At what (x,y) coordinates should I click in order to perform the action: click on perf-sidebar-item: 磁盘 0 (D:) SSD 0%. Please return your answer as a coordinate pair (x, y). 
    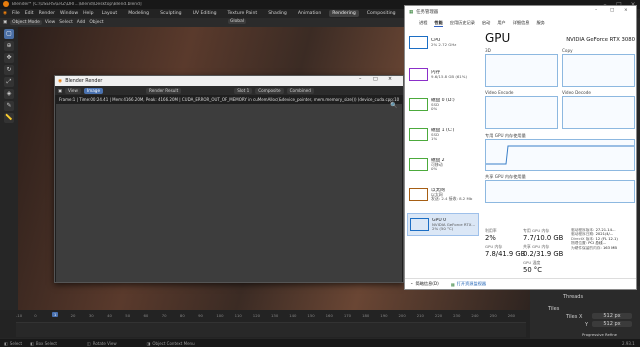
    Looking at the image, I should click on (443, 104).